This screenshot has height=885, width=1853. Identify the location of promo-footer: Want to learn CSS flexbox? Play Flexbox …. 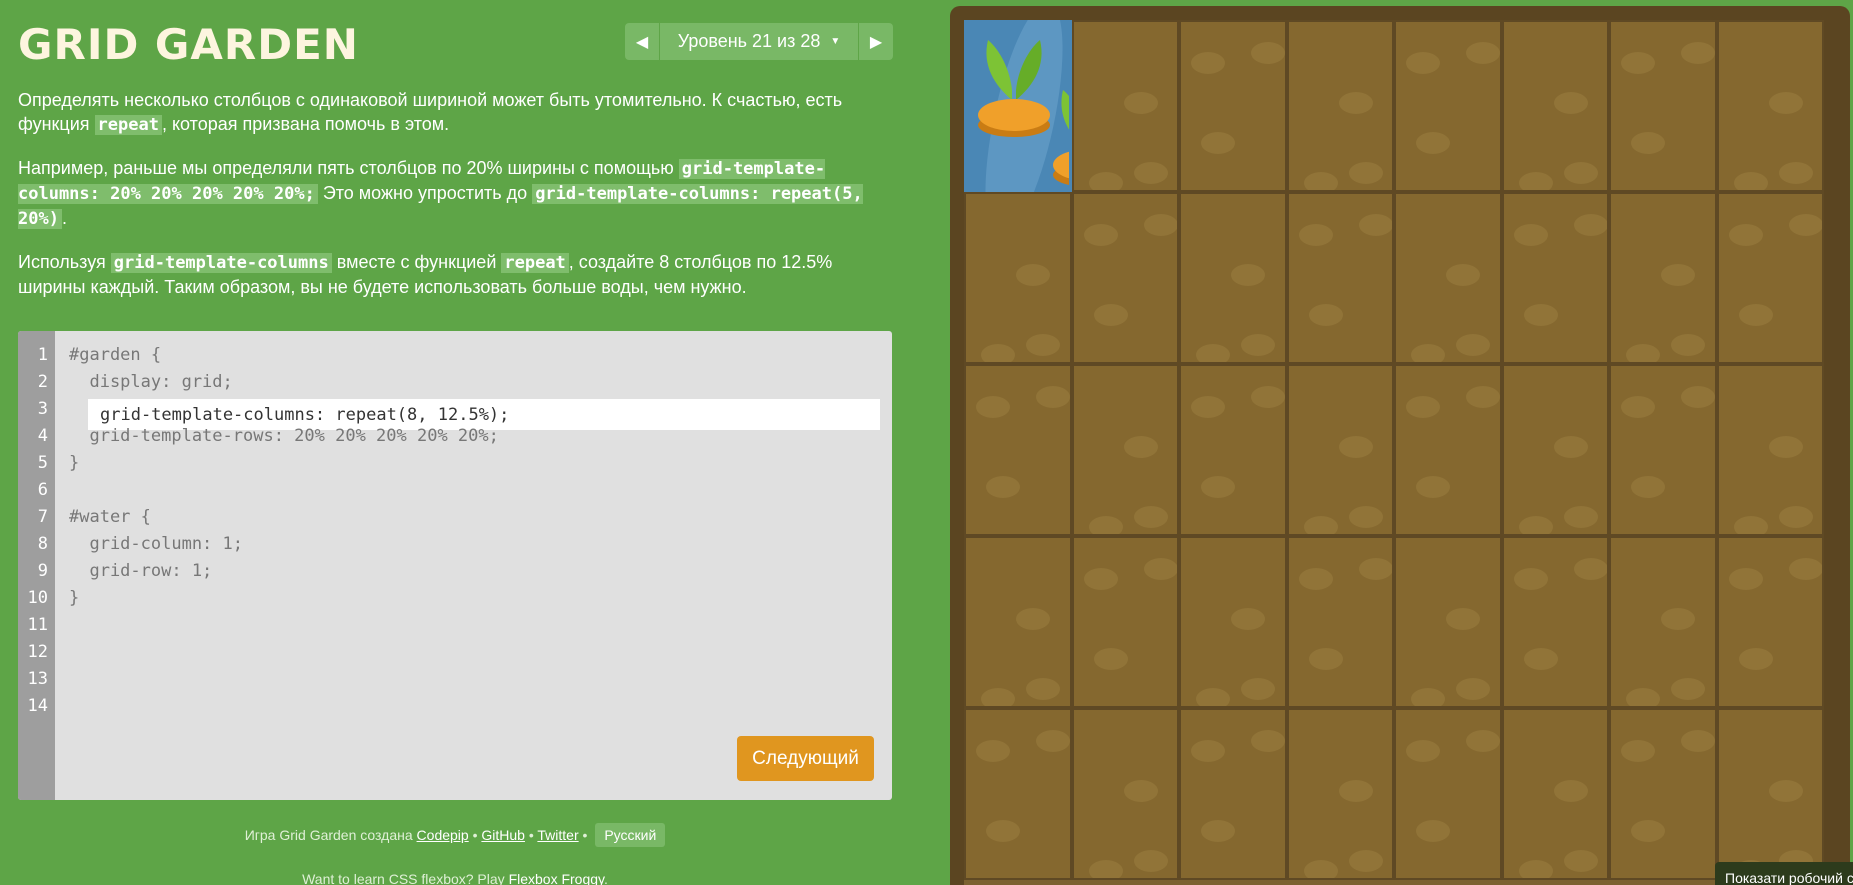
(455, 878).